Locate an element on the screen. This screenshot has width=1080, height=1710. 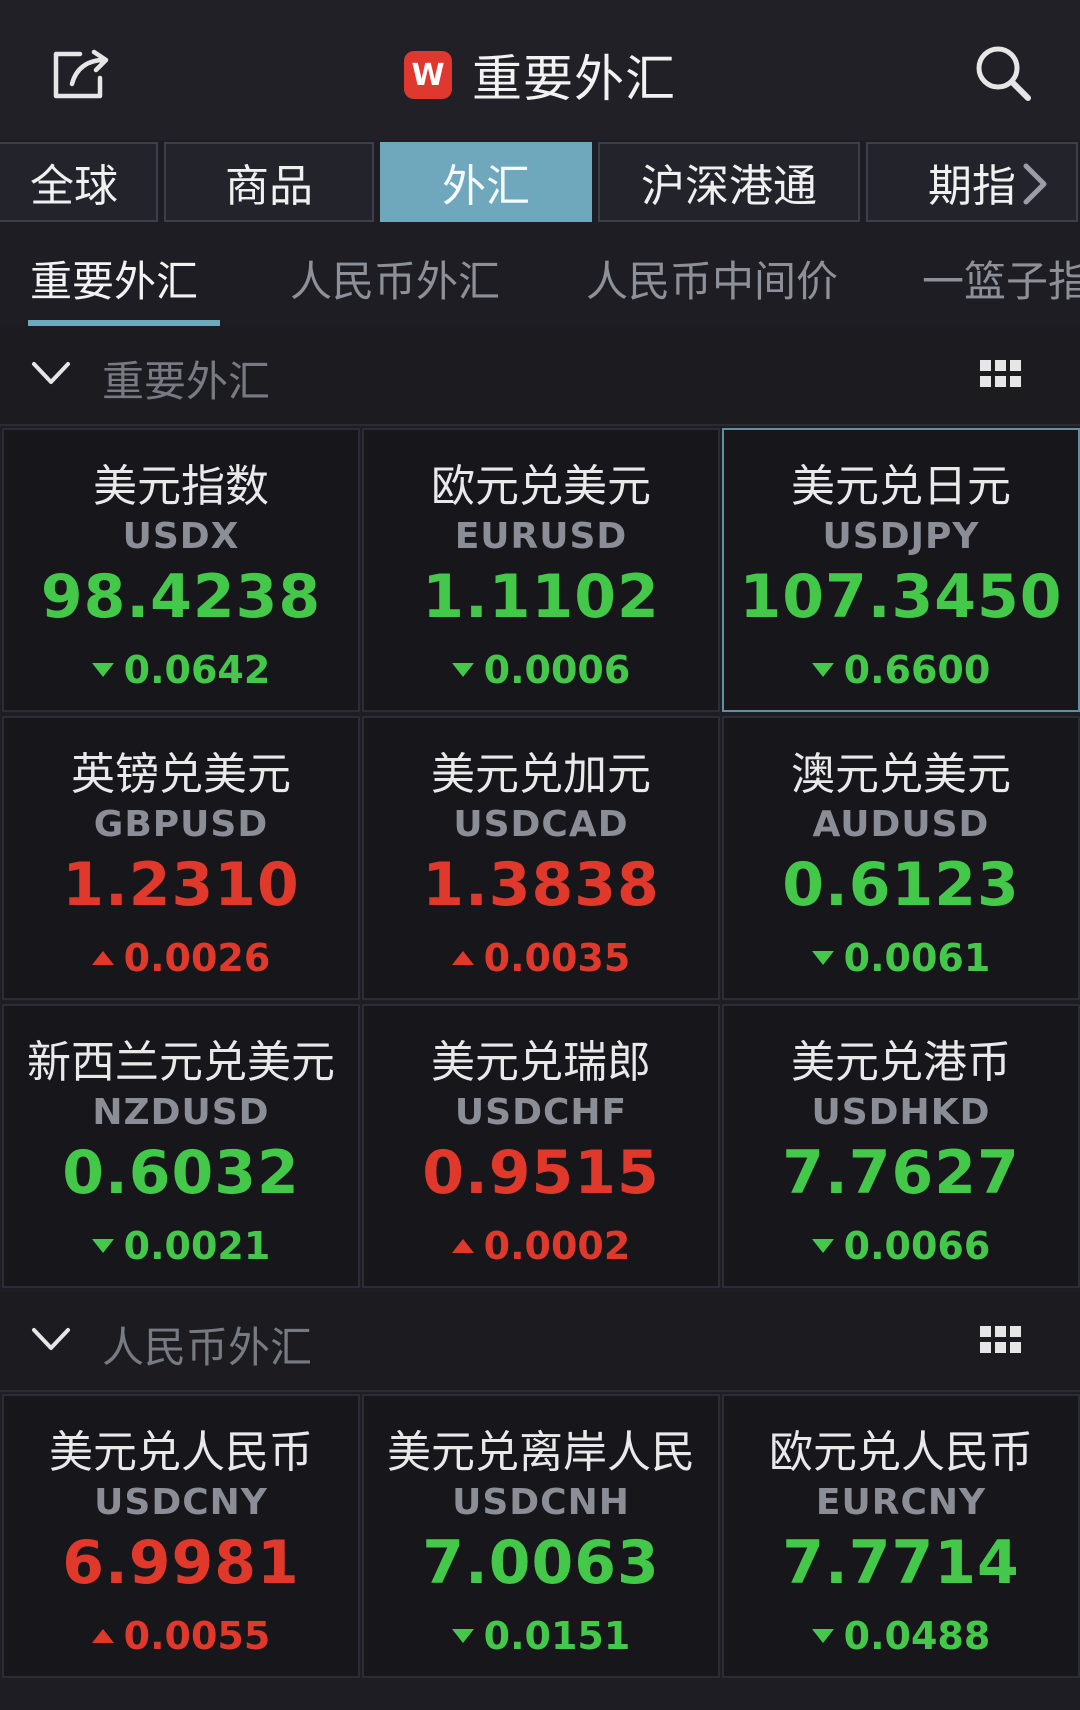
quote-change-row: 0.0002 is located at coordinates (541, 1246).